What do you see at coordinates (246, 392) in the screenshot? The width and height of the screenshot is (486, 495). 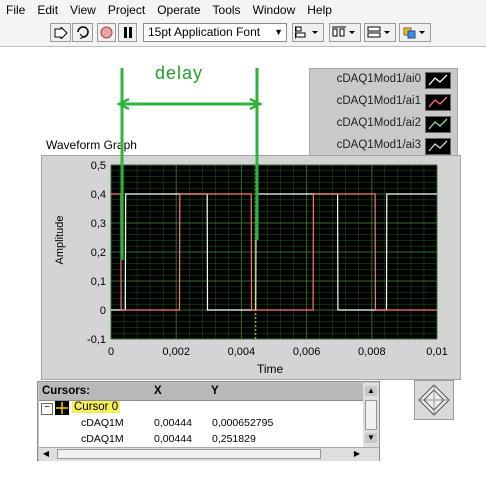 I see `cursors-y-header: Y` at bounding box center [246, 392].